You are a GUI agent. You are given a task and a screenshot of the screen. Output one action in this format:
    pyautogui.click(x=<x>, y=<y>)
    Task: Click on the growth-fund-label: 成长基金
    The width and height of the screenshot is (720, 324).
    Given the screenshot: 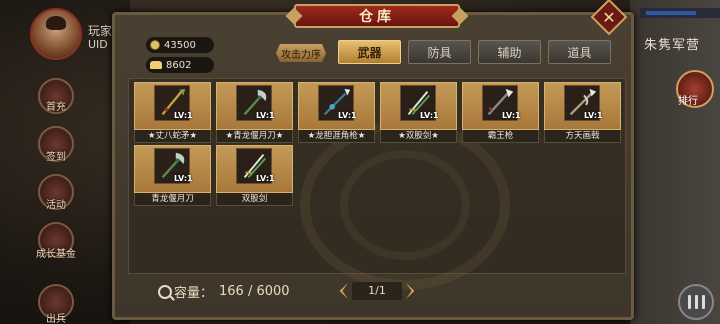 What is the action you would take?
    pyautogui.click(x=56, y=254)
    